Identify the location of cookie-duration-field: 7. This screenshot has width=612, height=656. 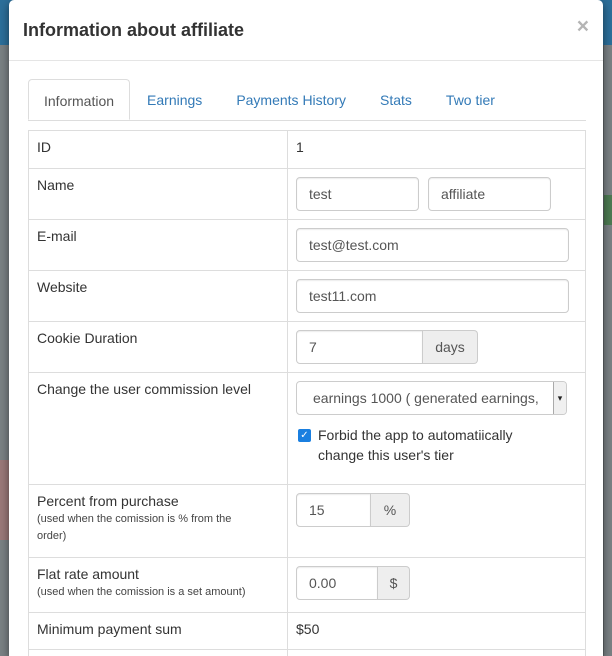
(359, 347).